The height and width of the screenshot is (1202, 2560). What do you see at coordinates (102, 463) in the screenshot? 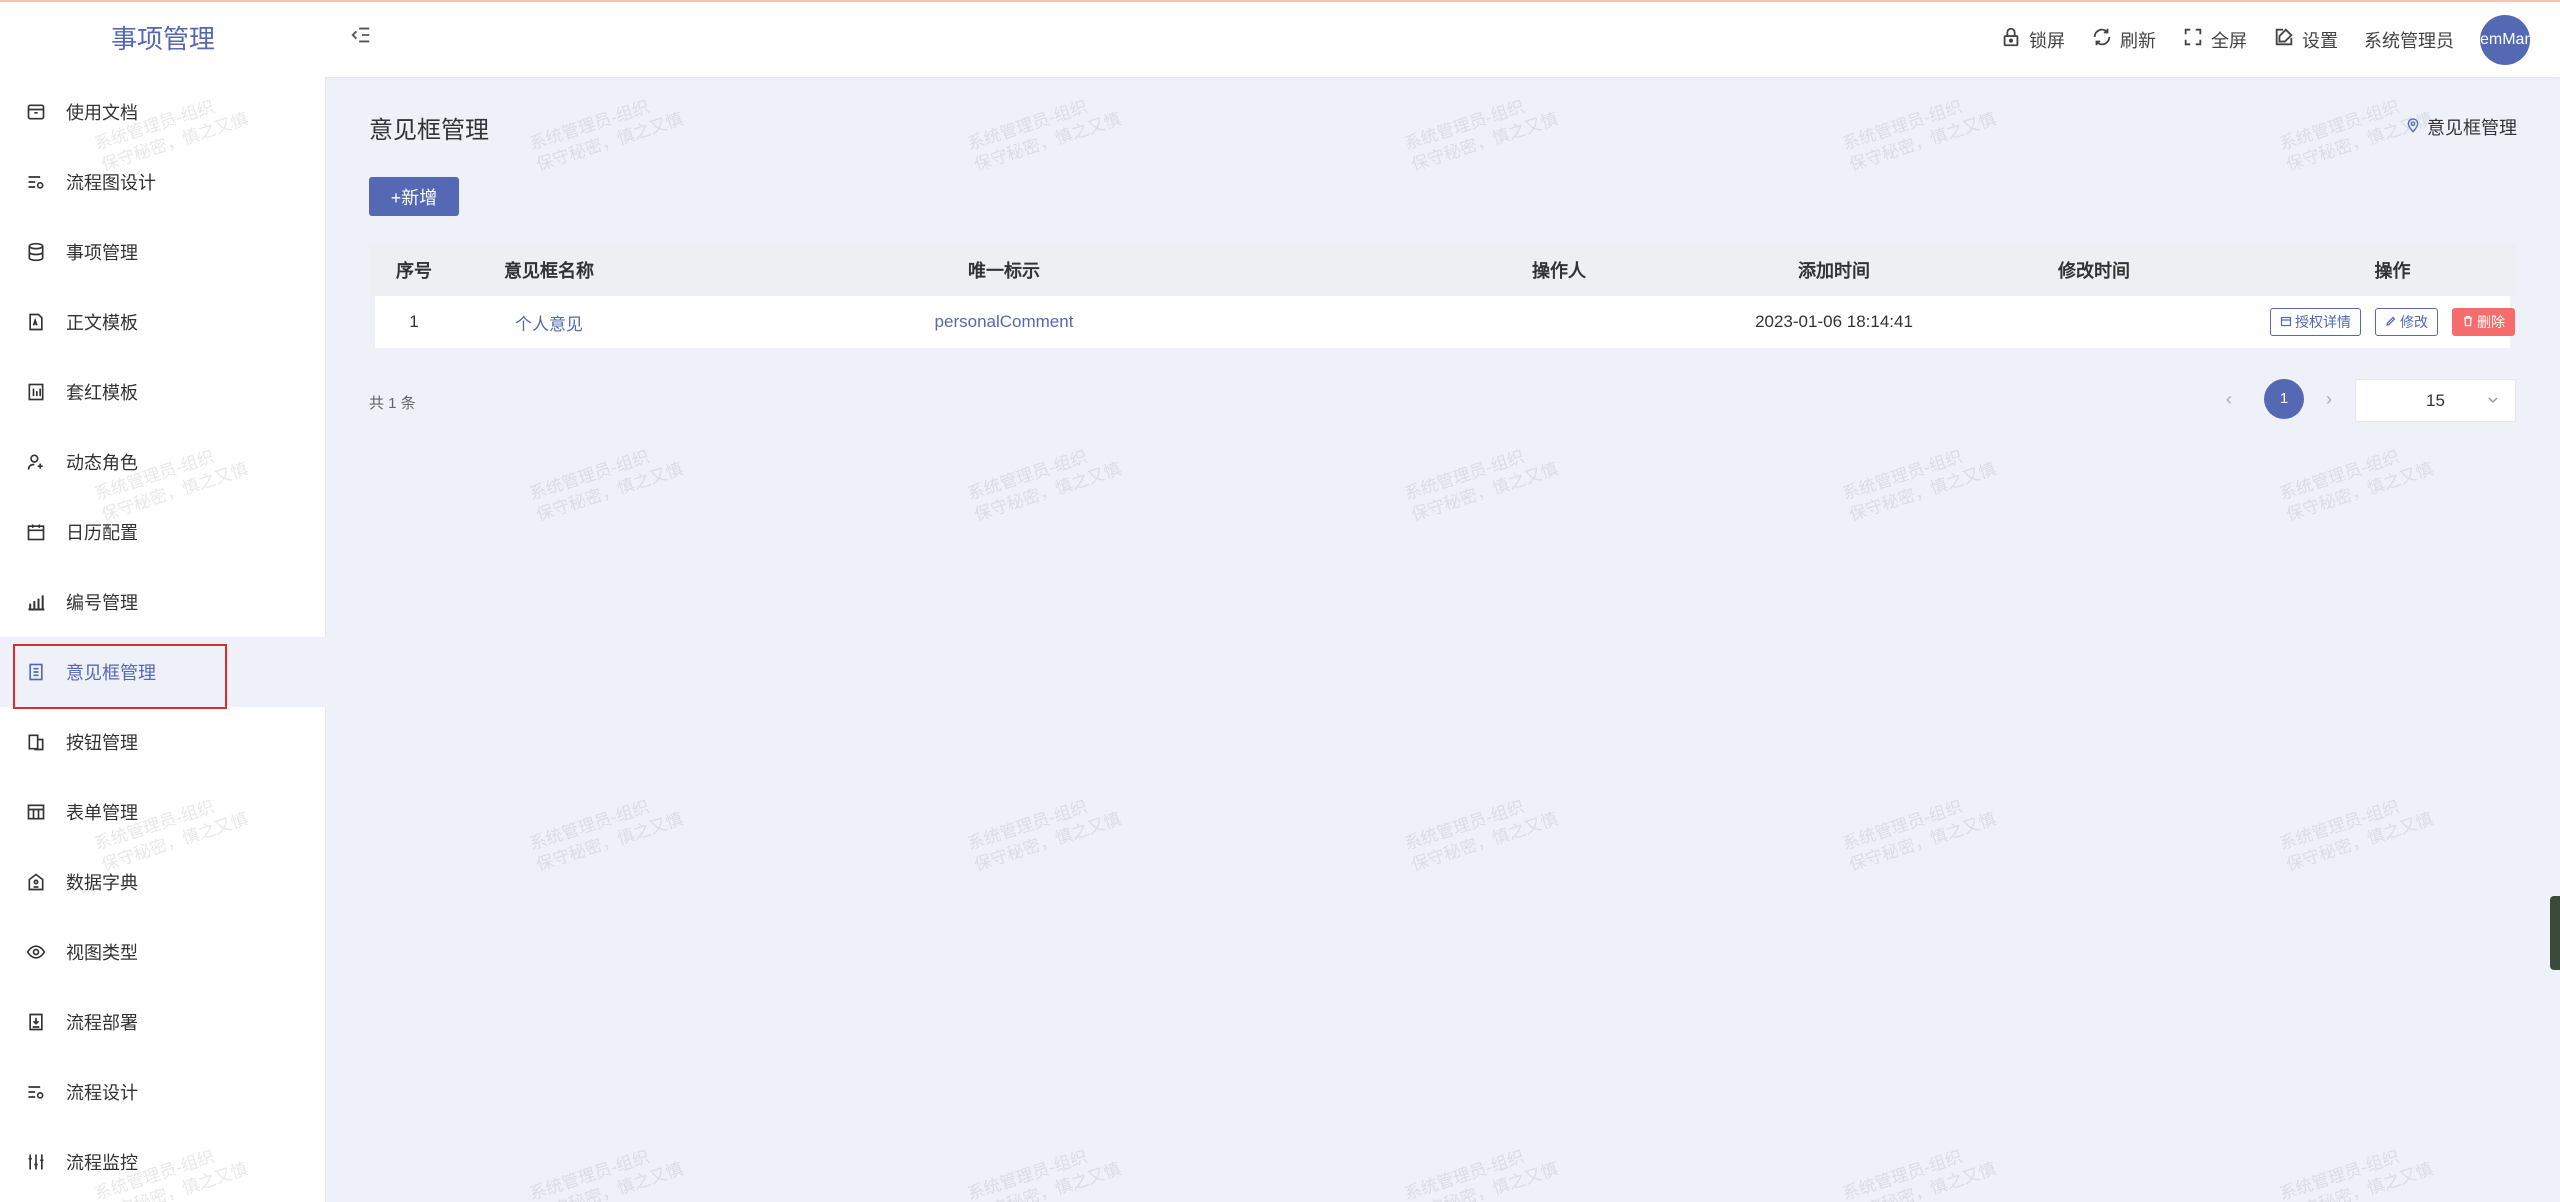
I see `sidebar-item-label: 动态角色` at bounding box center [102, 463].